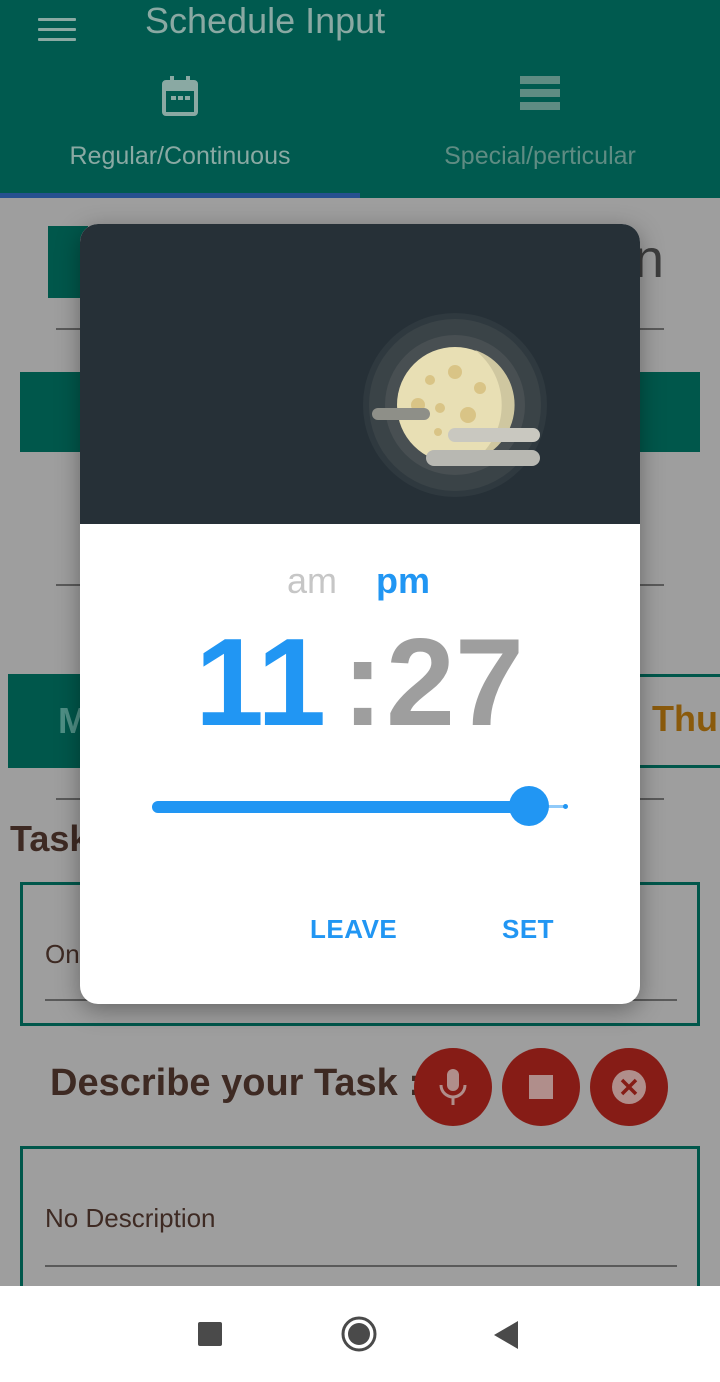  Describe the element at coordinates (353, 929) in the screenshot. I see `leave-button: LEAVE` at that location.